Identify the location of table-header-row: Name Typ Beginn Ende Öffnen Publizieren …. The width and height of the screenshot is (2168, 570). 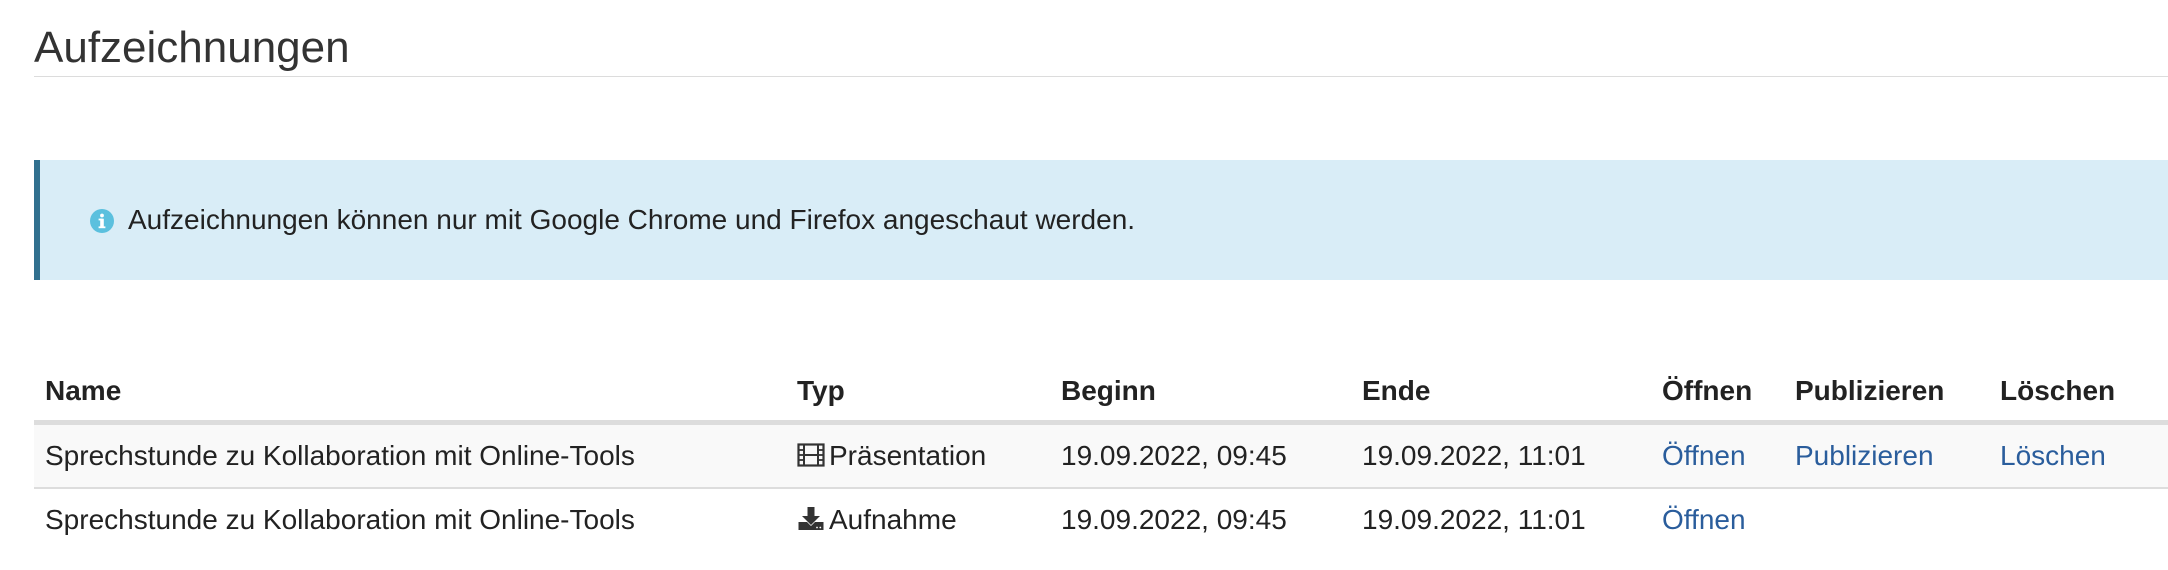
(1101, 393).